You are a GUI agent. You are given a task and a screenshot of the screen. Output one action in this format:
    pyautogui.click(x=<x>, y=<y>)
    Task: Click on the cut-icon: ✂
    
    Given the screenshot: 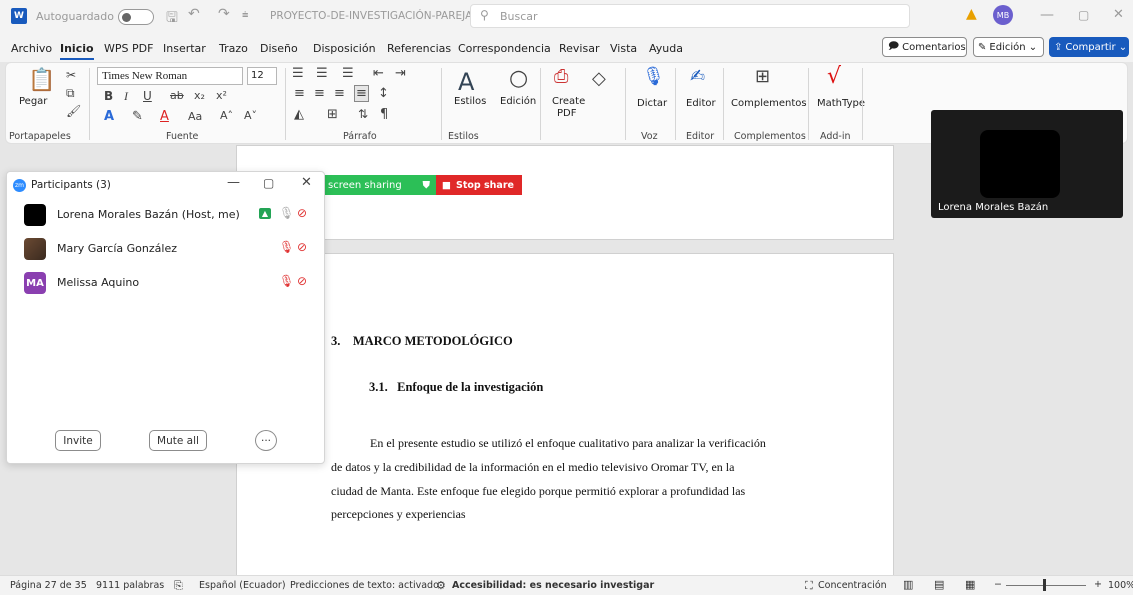 What is the action you would take?
    pyautogui.click(x=71, y=75)
    